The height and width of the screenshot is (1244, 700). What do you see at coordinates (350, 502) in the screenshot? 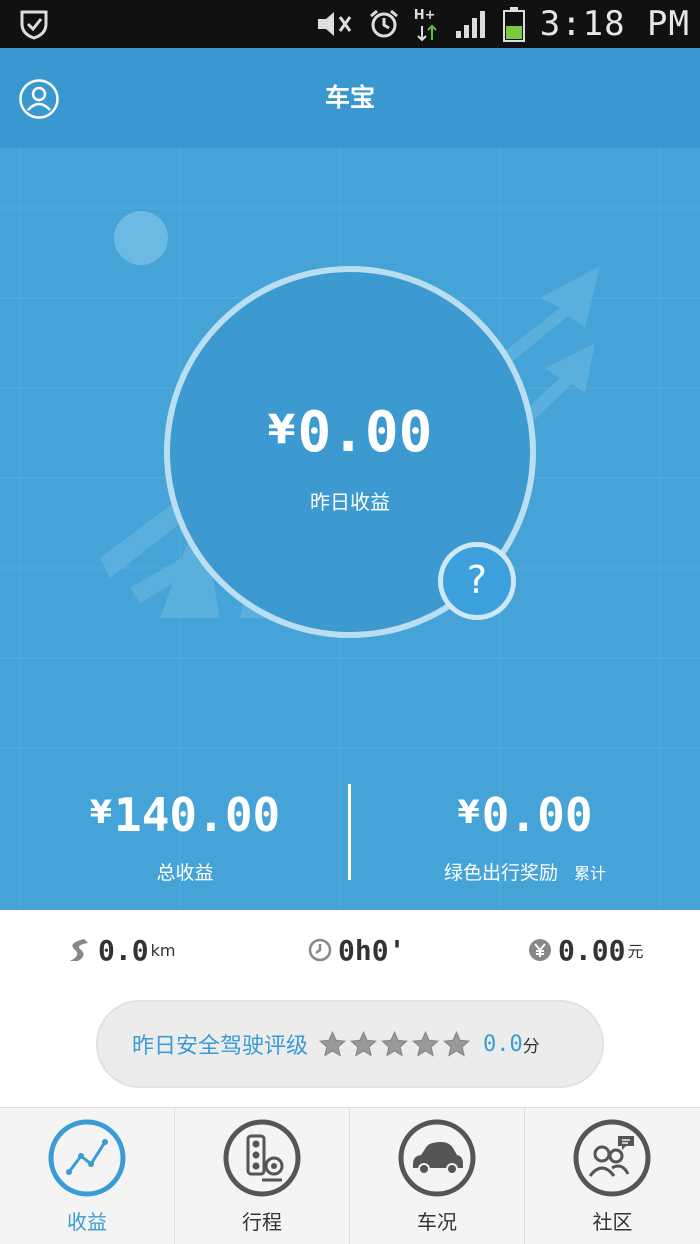
I see `yesterday-earnings-label: 昨日收益` at bounding box center [350, 502].